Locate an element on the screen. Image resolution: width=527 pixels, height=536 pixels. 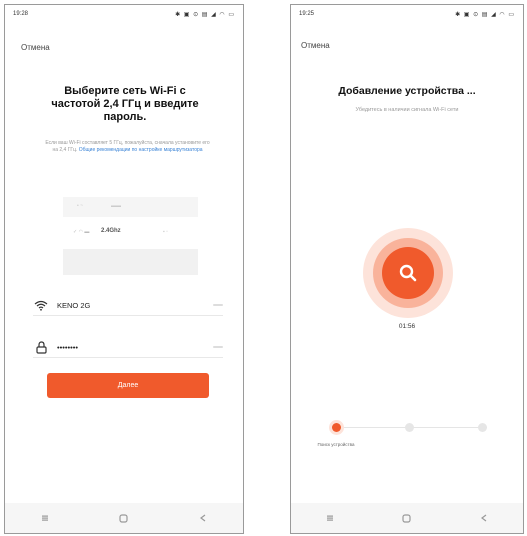
illustration-row is located at coordinates (130, 262).